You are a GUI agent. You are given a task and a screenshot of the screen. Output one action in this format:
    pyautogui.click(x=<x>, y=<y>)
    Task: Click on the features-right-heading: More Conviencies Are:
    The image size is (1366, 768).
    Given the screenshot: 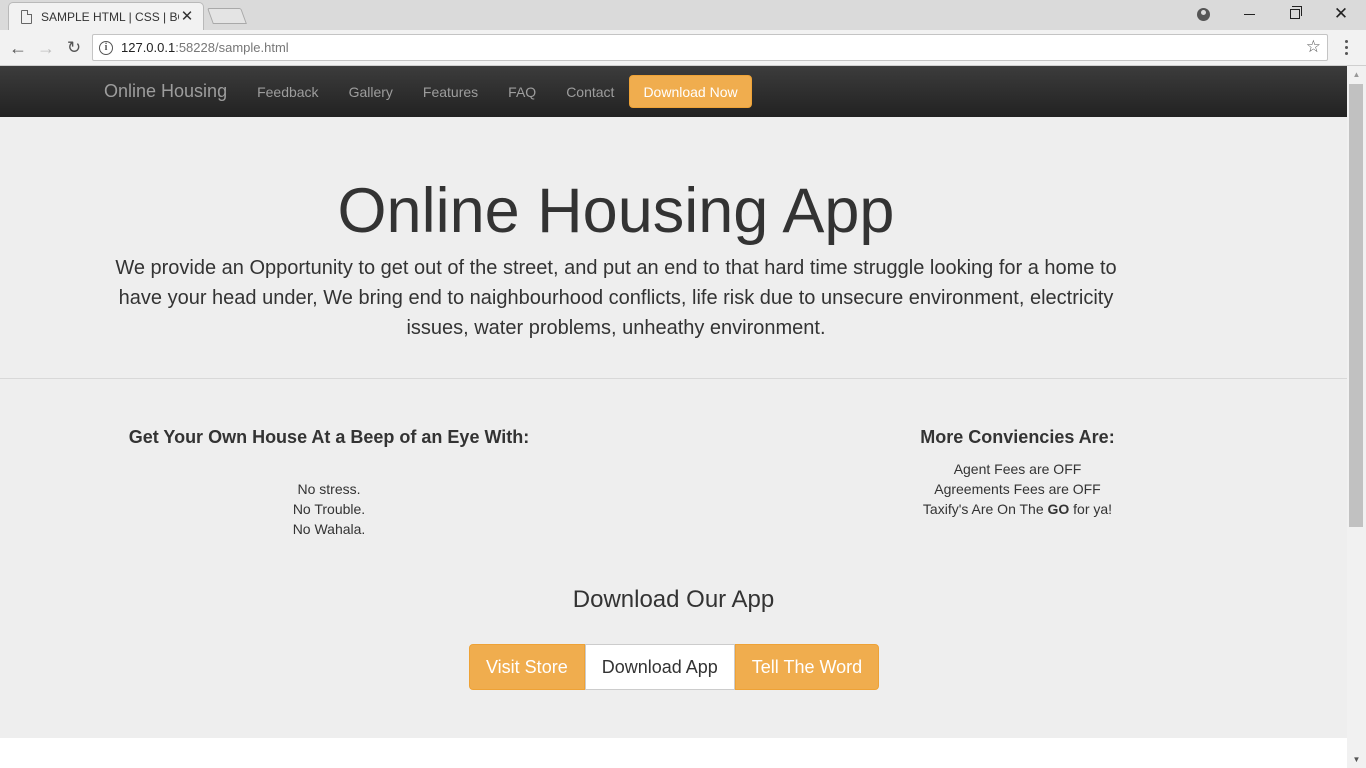 What is the action you would take?
    pyautogui.click(x=1017, y=437)
    